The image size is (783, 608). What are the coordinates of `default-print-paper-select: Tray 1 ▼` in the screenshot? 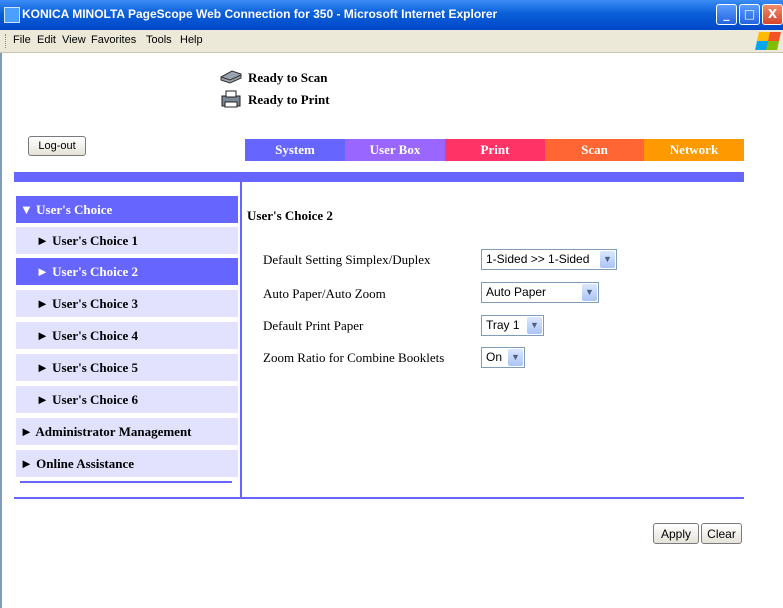 It's located at (512, 325).